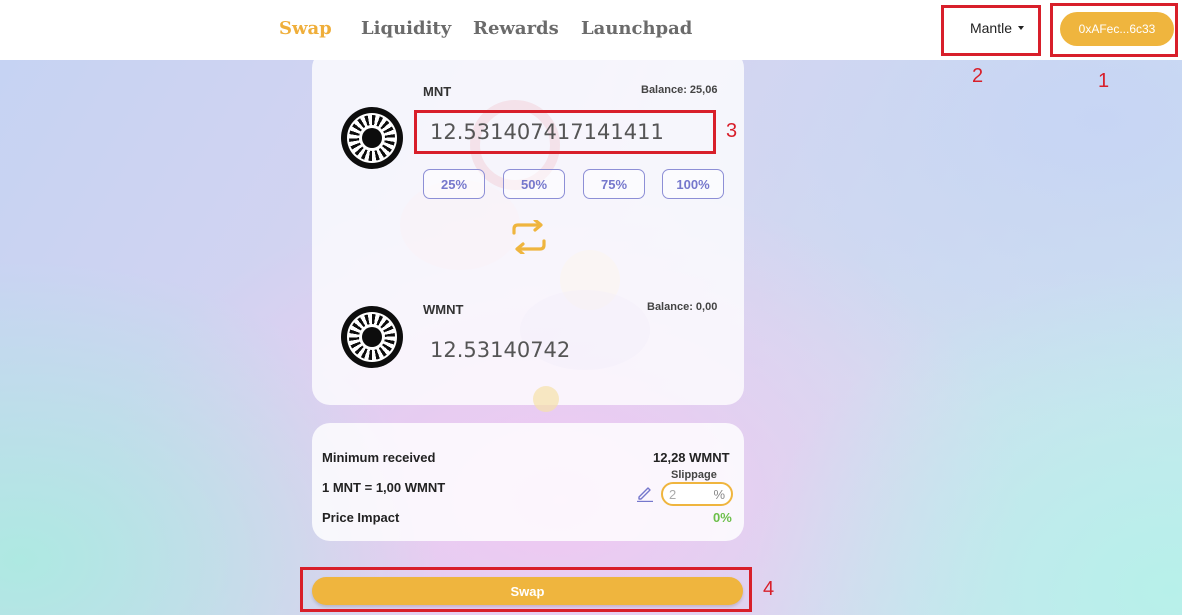 The height and width of the screenshot is (615, 1182). I want to click on annotation-label-4: 4, so click(769, 589).